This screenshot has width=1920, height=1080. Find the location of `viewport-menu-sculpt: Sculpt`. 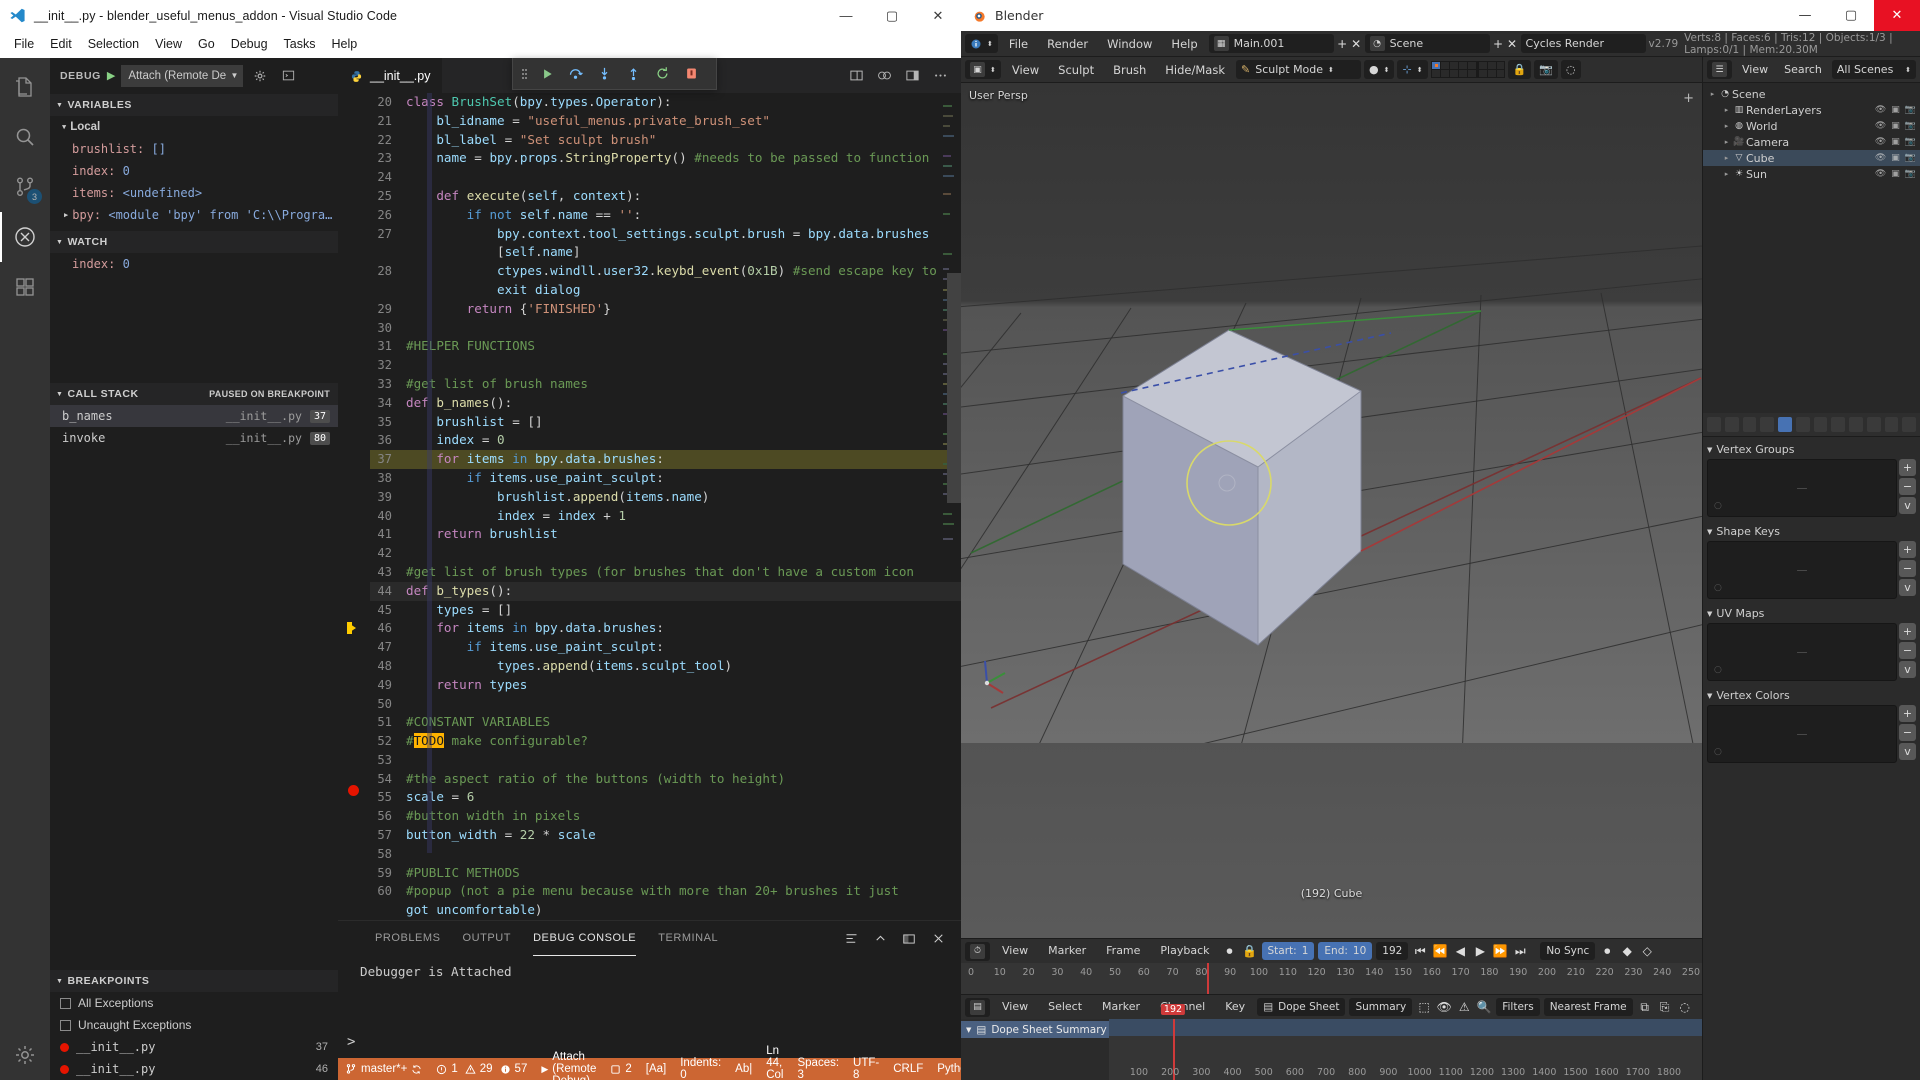

viewport-menu-sculpt: Sculpt is located at coordinates (1076, 70).